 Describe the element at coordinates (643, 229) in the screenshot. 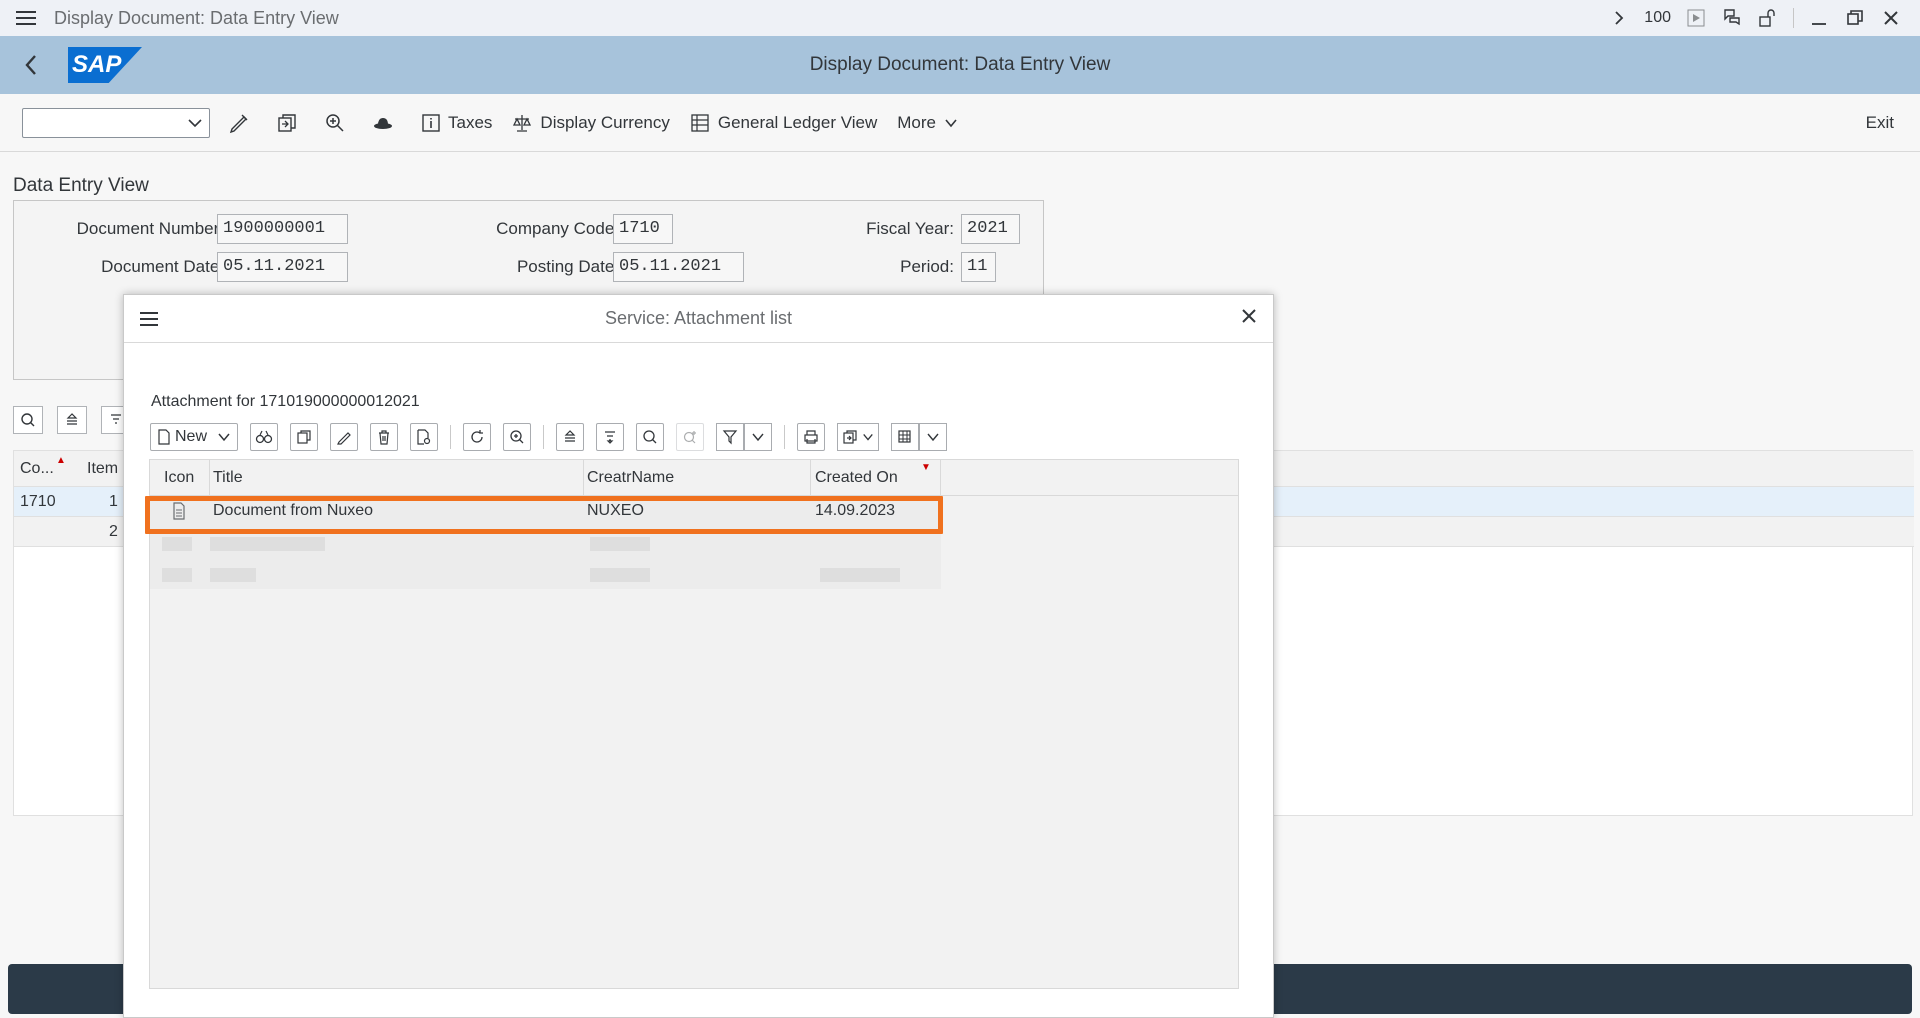

I see `company-code-field: 1710` at that location.